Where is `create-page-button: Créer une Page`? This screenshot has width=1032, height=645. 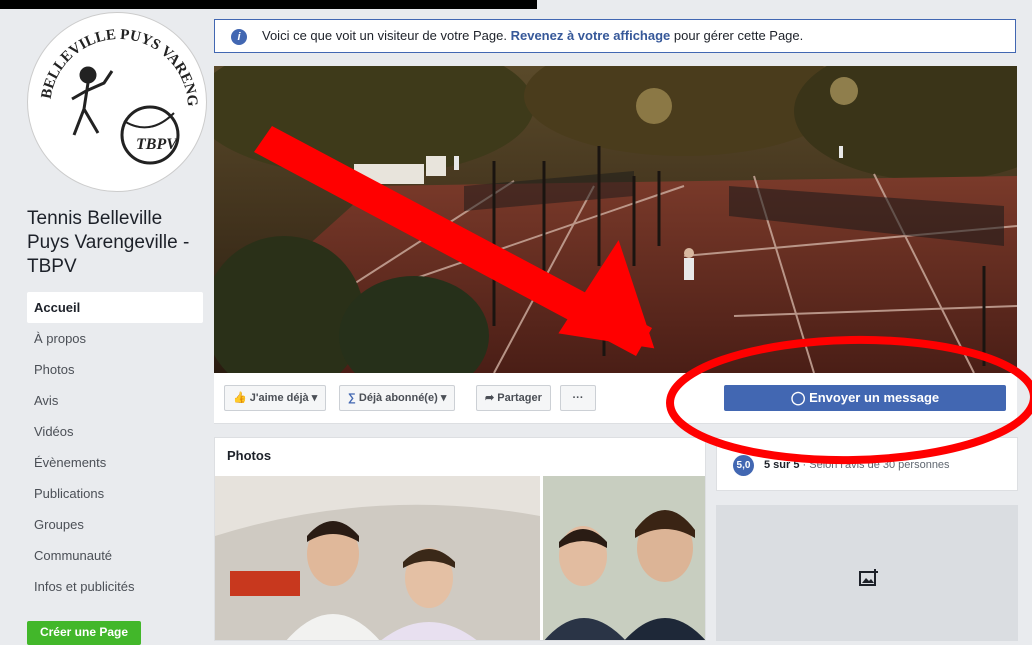 create-page-button: Créer une Page is located at coordinates (84, 633).